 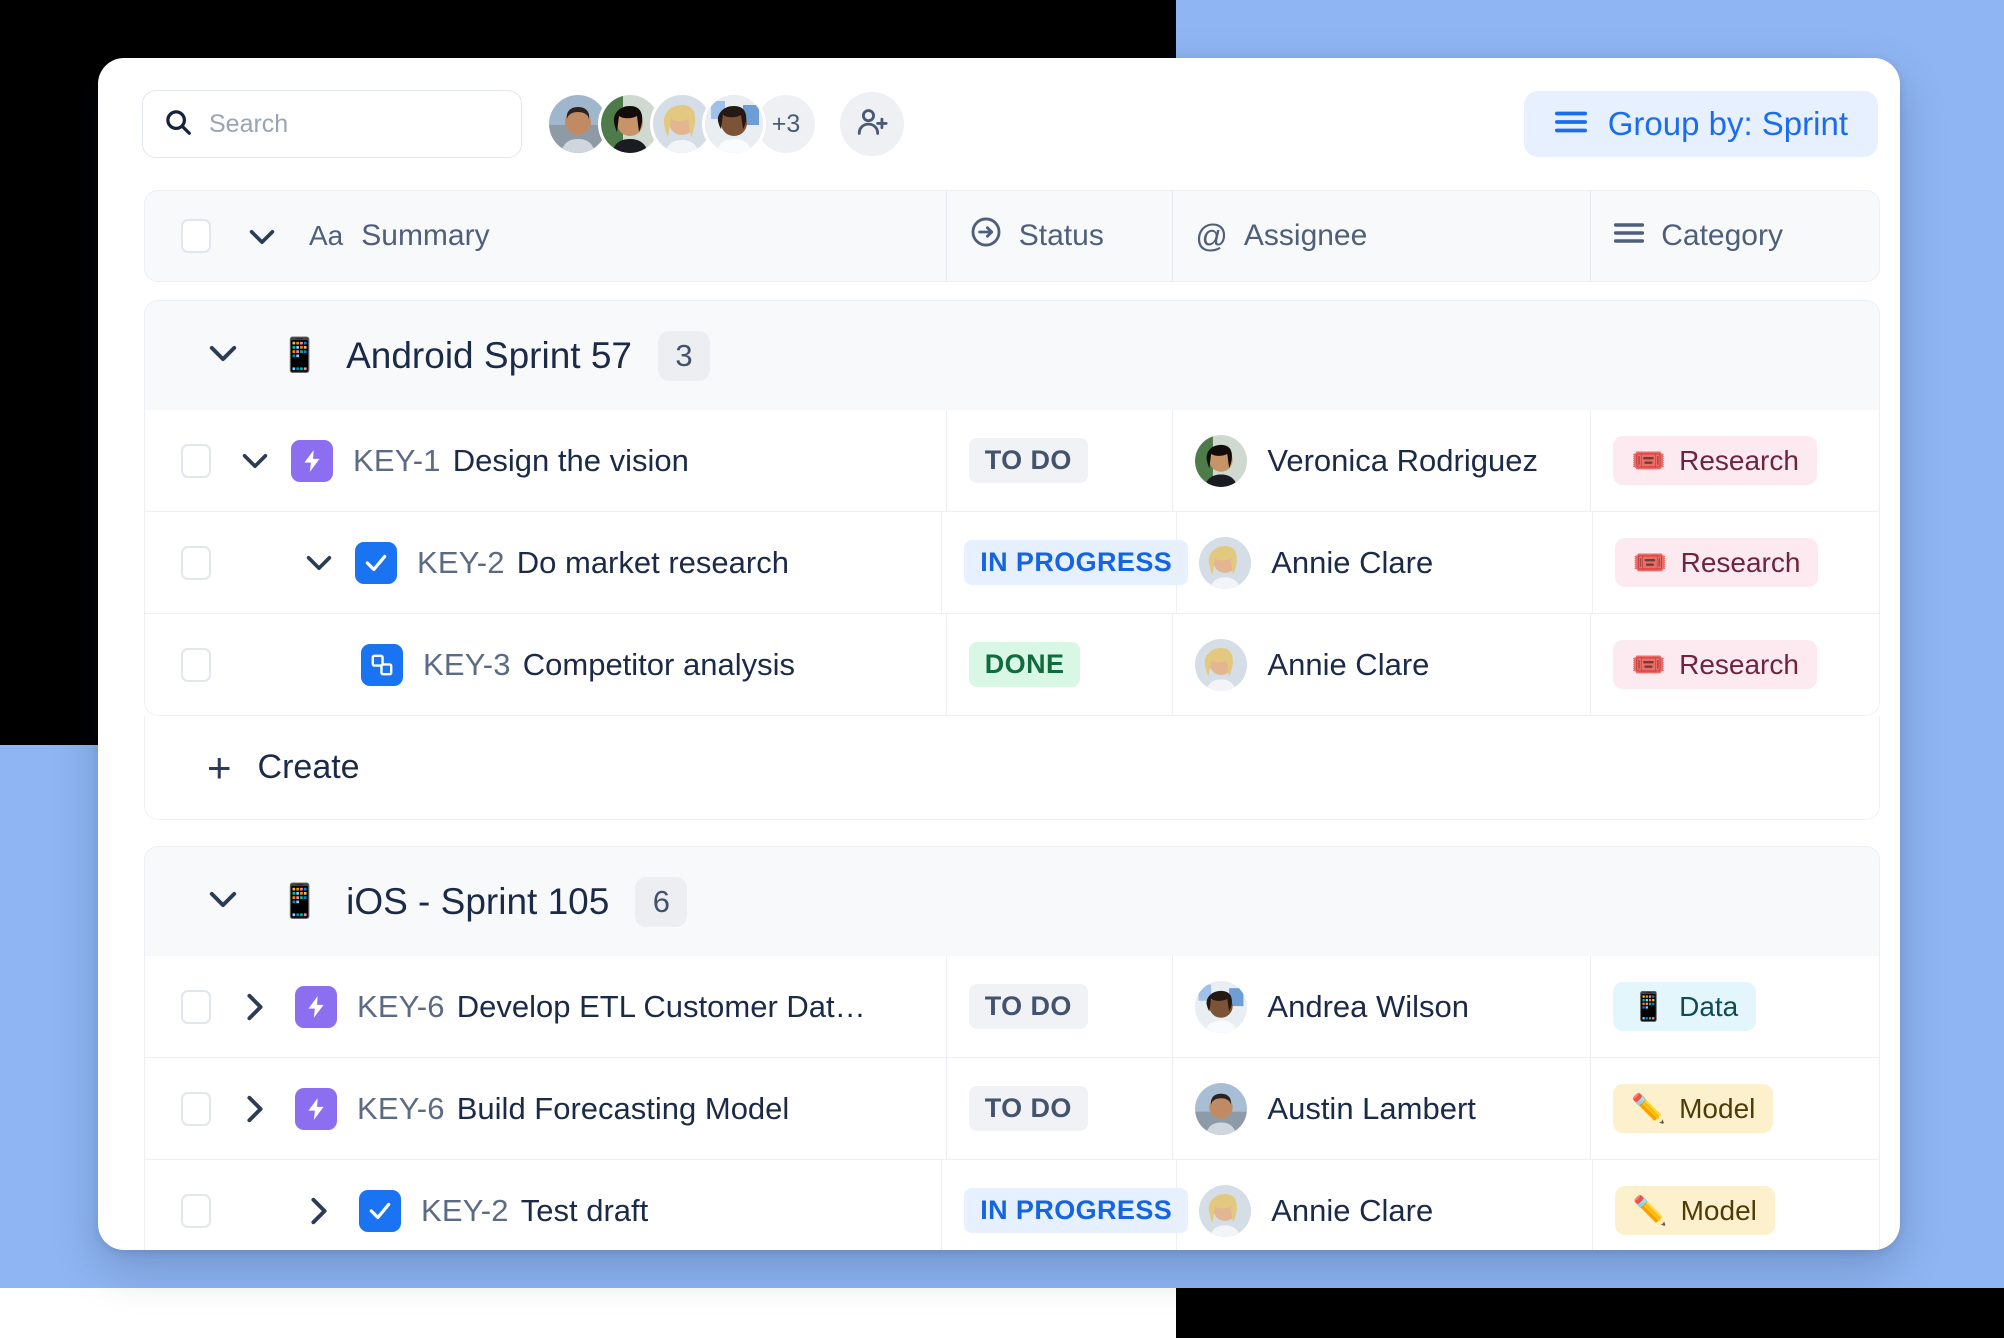 I want to click on group-by-label: Group by: Sprint, so click(x=1727, y=123).